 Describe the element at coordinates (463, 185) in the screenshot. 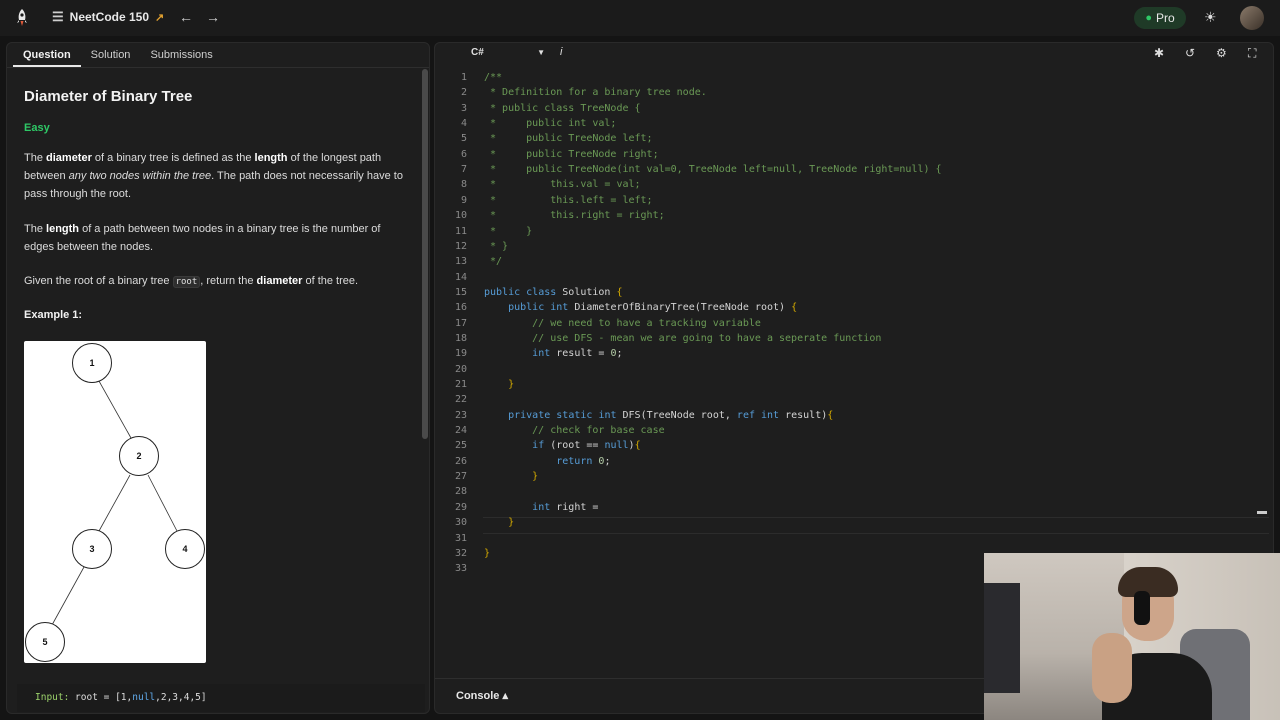

I see `line-number: 8` at that location.